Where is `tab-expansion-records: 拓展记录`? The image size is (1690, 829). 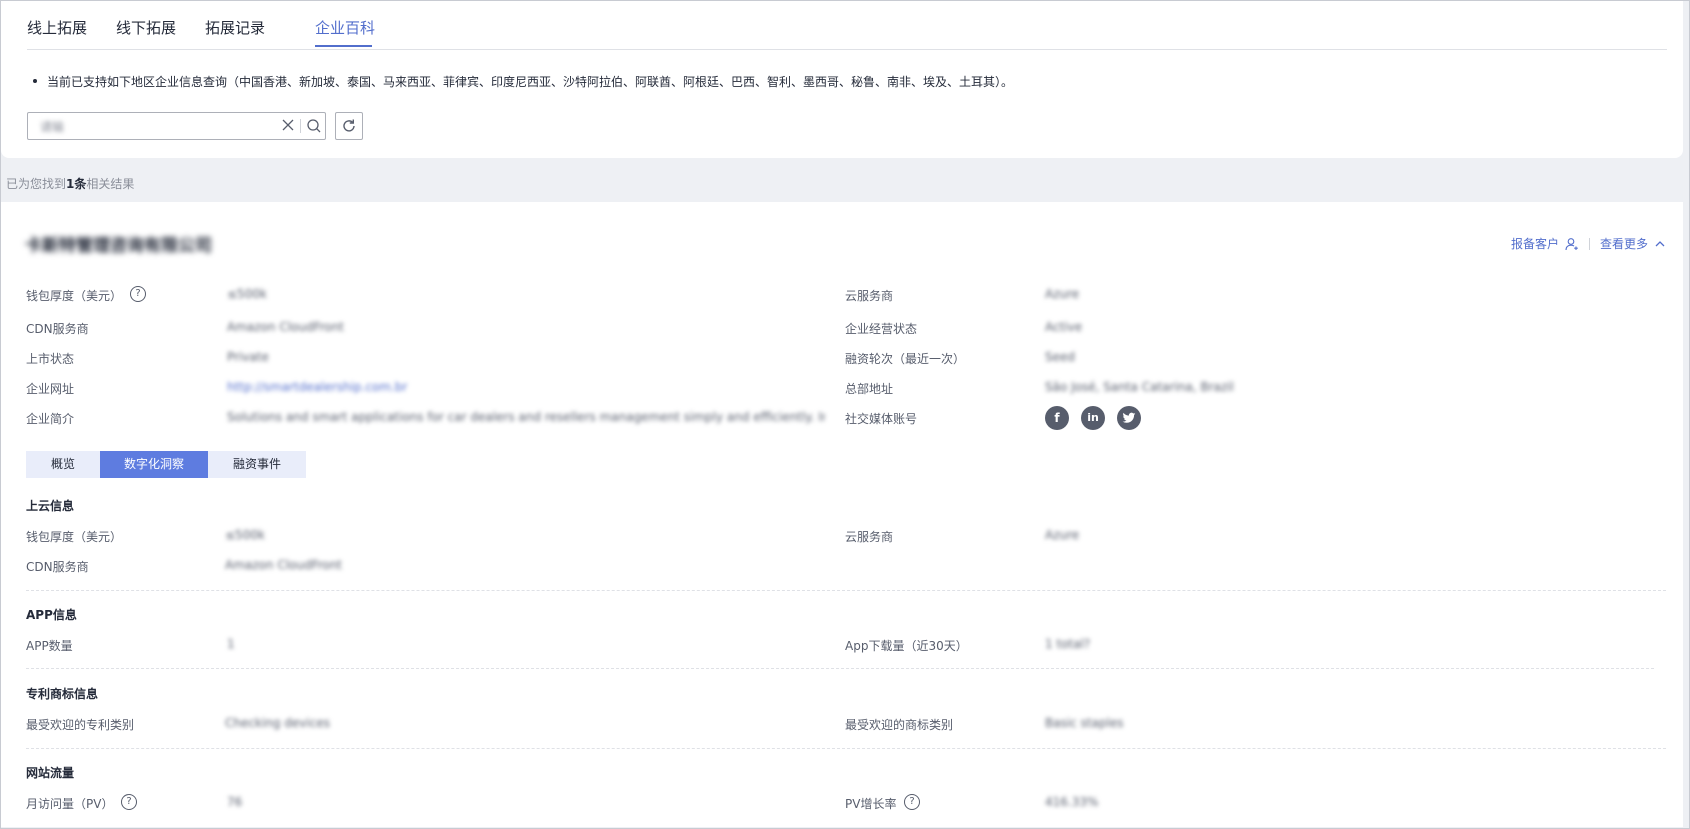 tab-expansion-records: 拓展记录 is located at coordinates (235, 27).